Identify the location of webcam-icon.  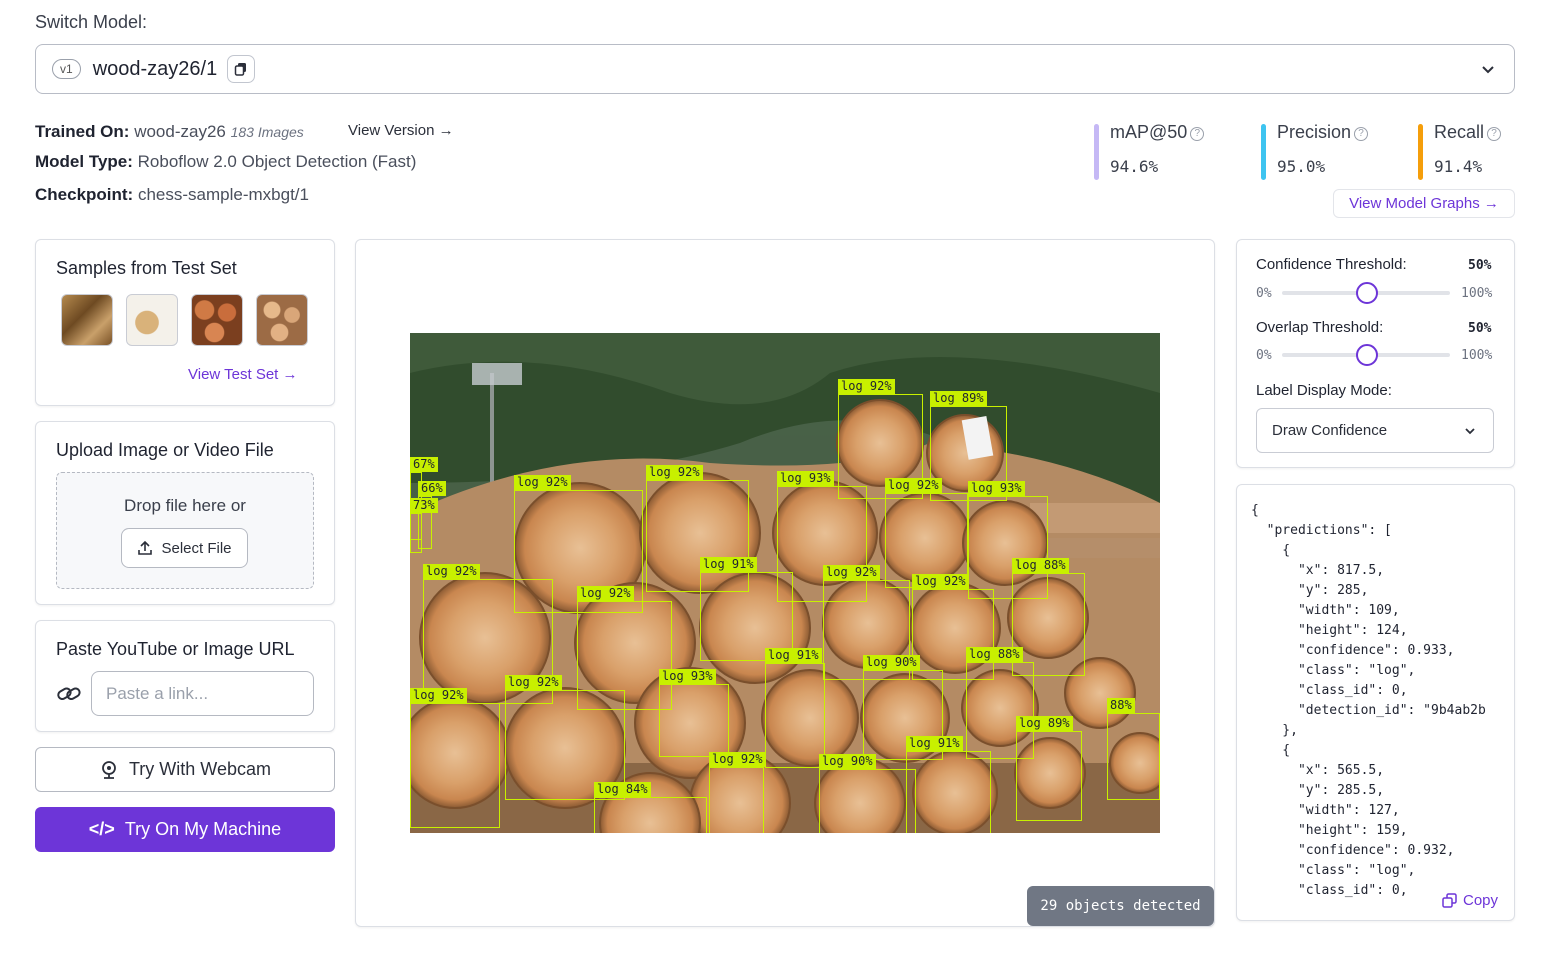
(109, 769).